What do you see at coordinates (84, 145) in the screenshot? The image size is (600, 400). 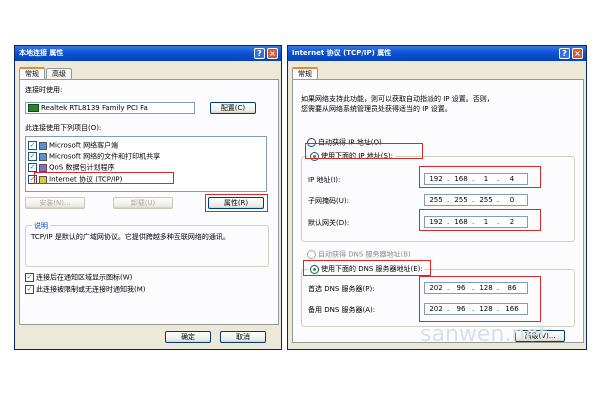 I see `list-item-label: Microsoft 网络客户端` at bounding box center [84, 145].